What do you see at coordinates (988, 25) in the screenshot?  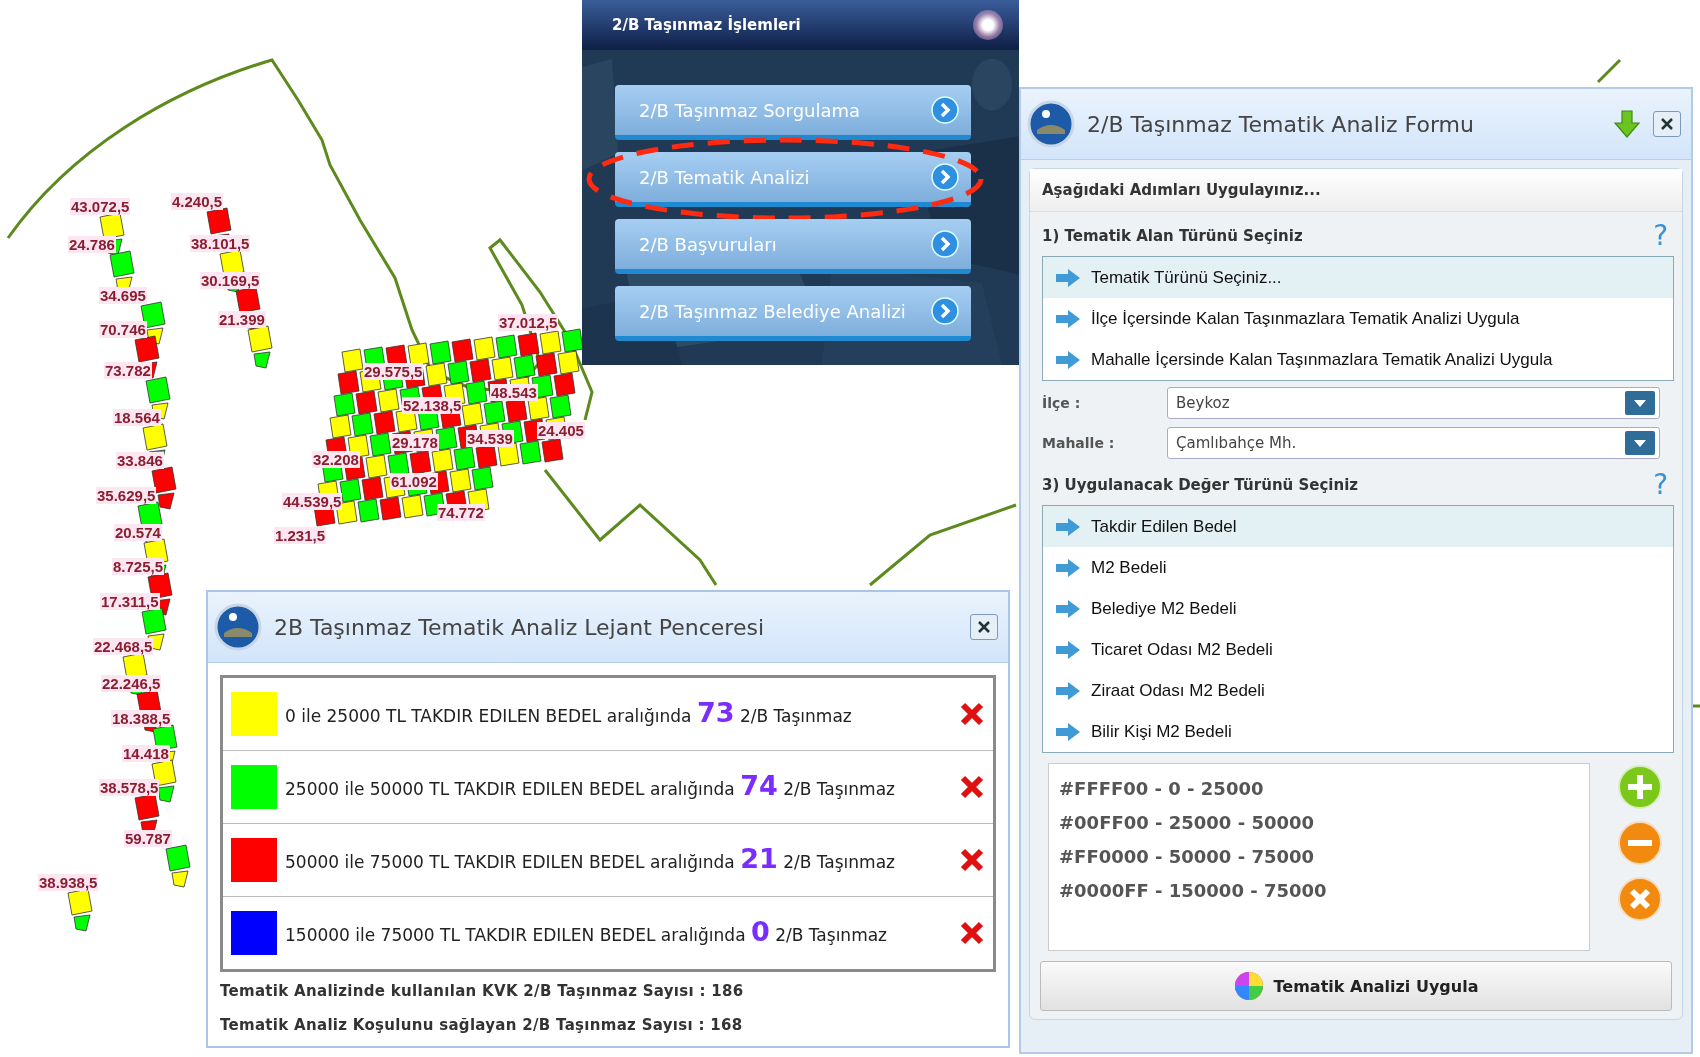 I see `lens-flare-icon` at bounding box center [988, 25].